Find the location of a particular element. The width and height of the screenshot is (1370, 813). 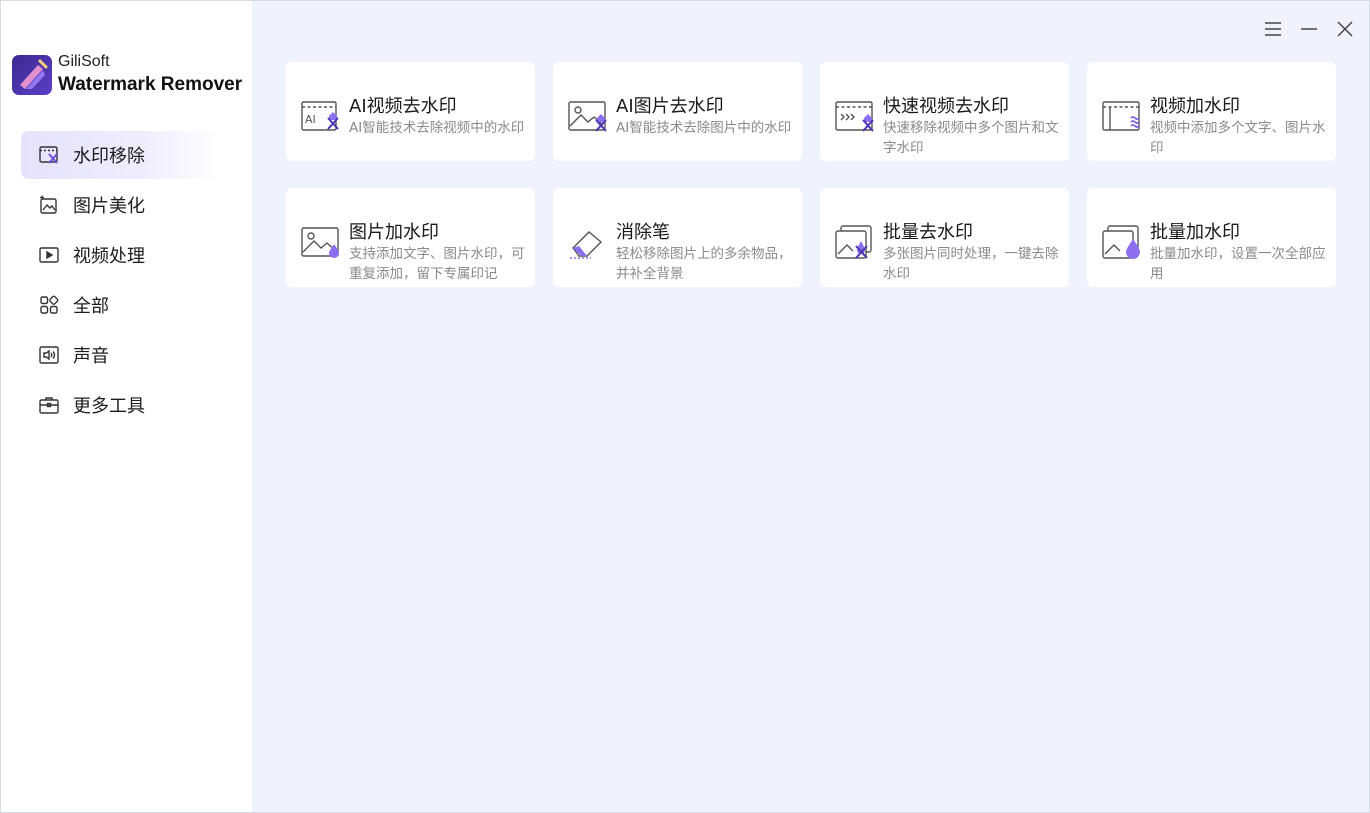

card-description: AI智能技术去除视频中的水印 is located at coordinates (437, 128).